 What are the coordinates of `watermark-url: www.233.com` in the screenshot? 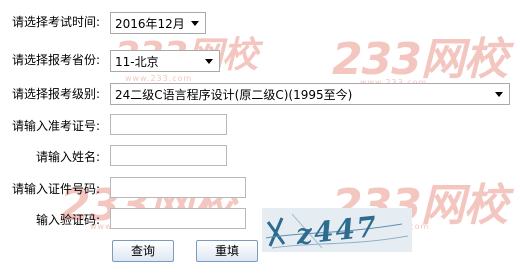 It's located at (159, 78).